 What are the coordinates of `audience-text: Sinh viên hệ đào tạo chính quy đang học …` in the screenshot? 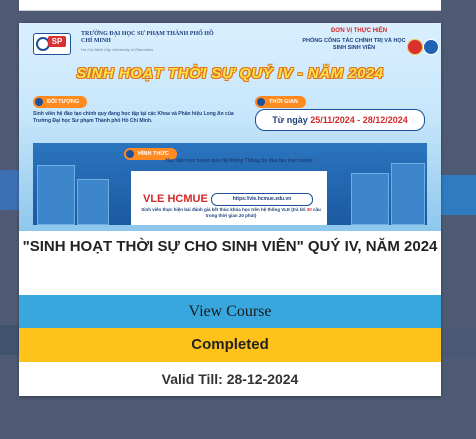 It's located at (133, 117).